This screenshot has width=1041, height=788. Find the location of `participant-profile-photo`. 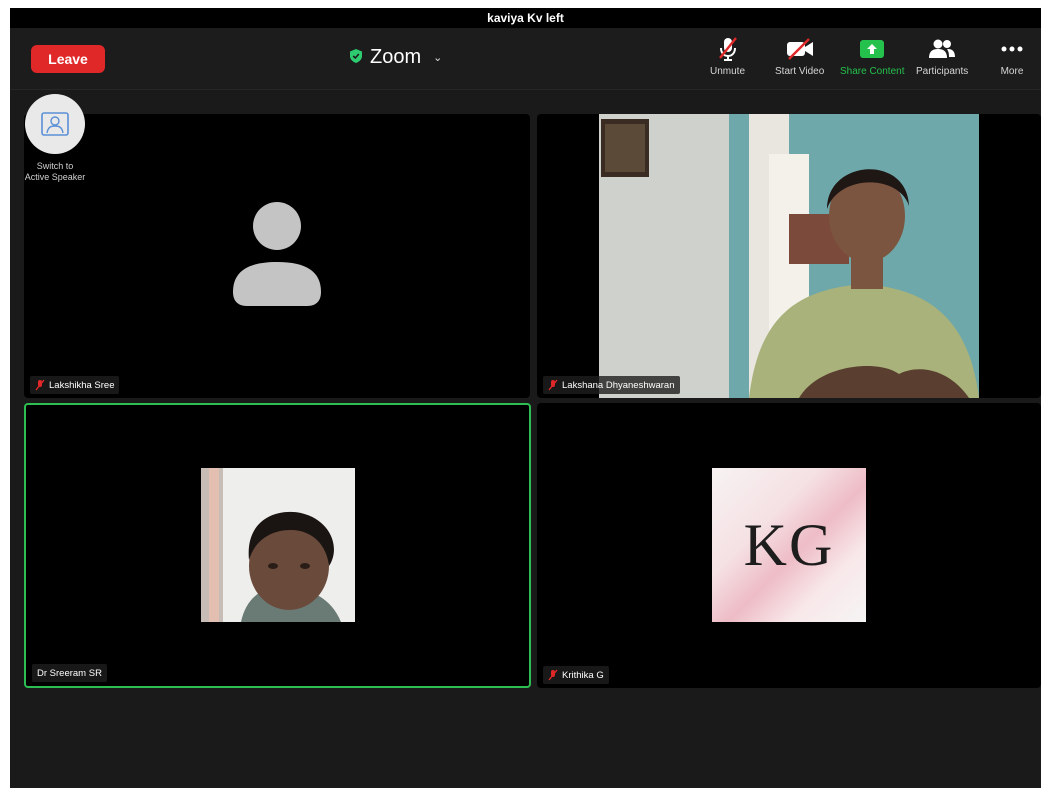

participant-profile-photo is located at coordinates (278, 545).